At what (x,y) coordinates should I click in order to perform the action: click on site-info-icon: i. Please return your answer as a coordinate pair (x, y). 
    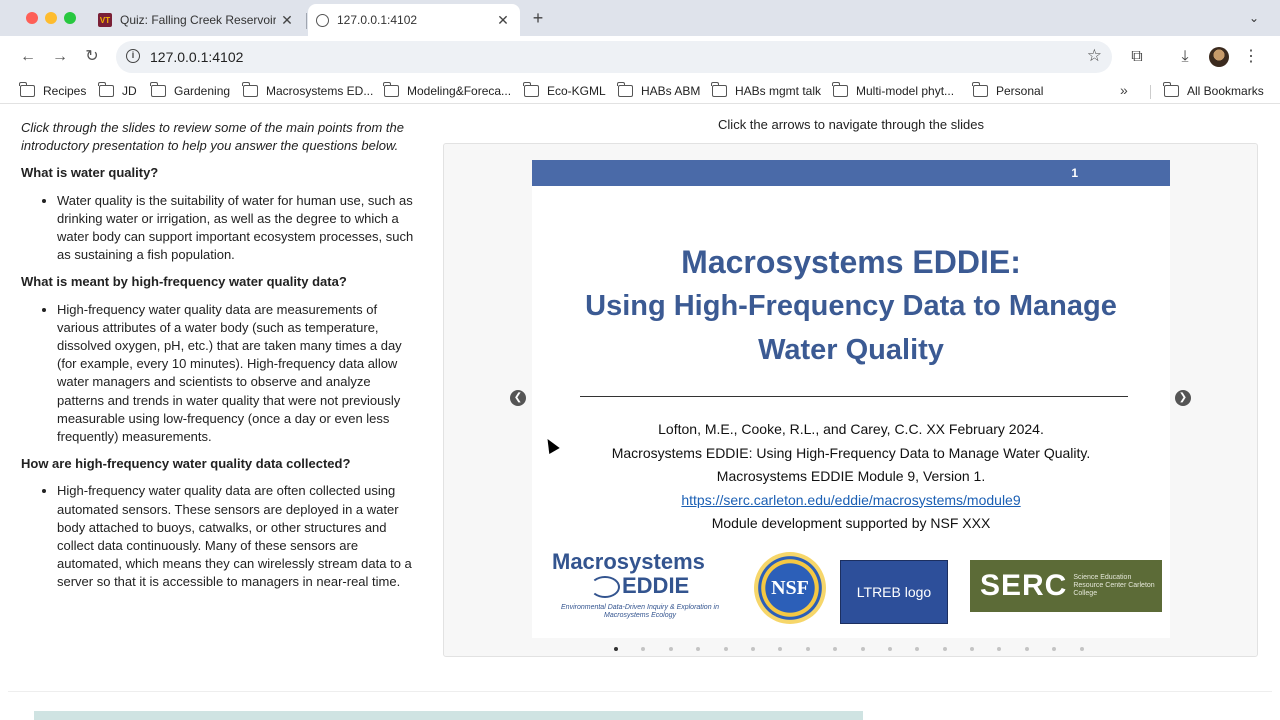
    Looking at the image, I should click on (133, 56).